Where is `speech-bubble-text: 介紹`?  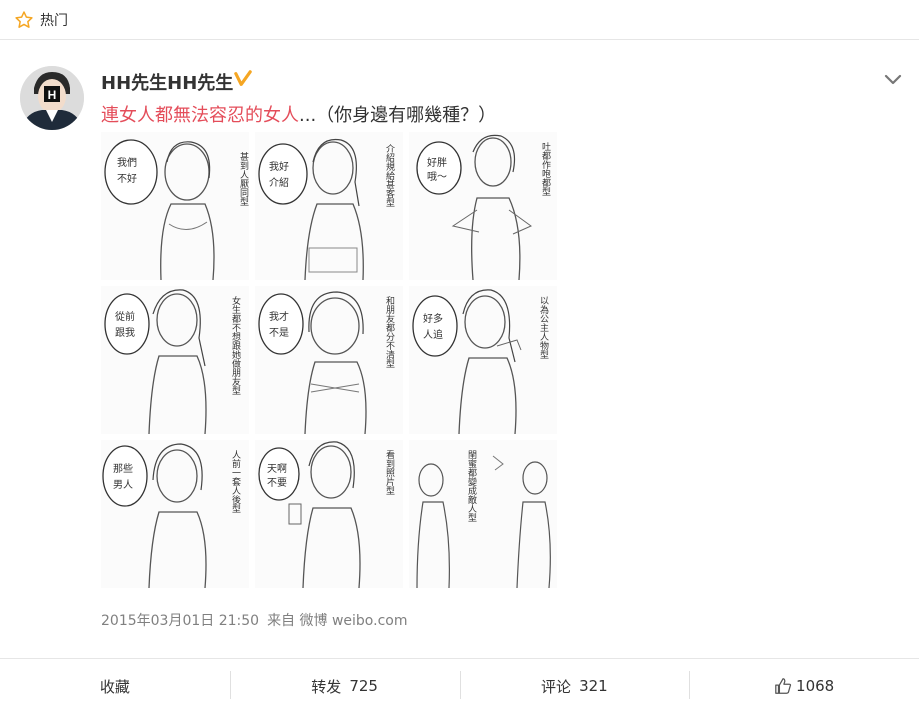
speech-bubble-text: 介紹 is located at coordinates (279, 182).